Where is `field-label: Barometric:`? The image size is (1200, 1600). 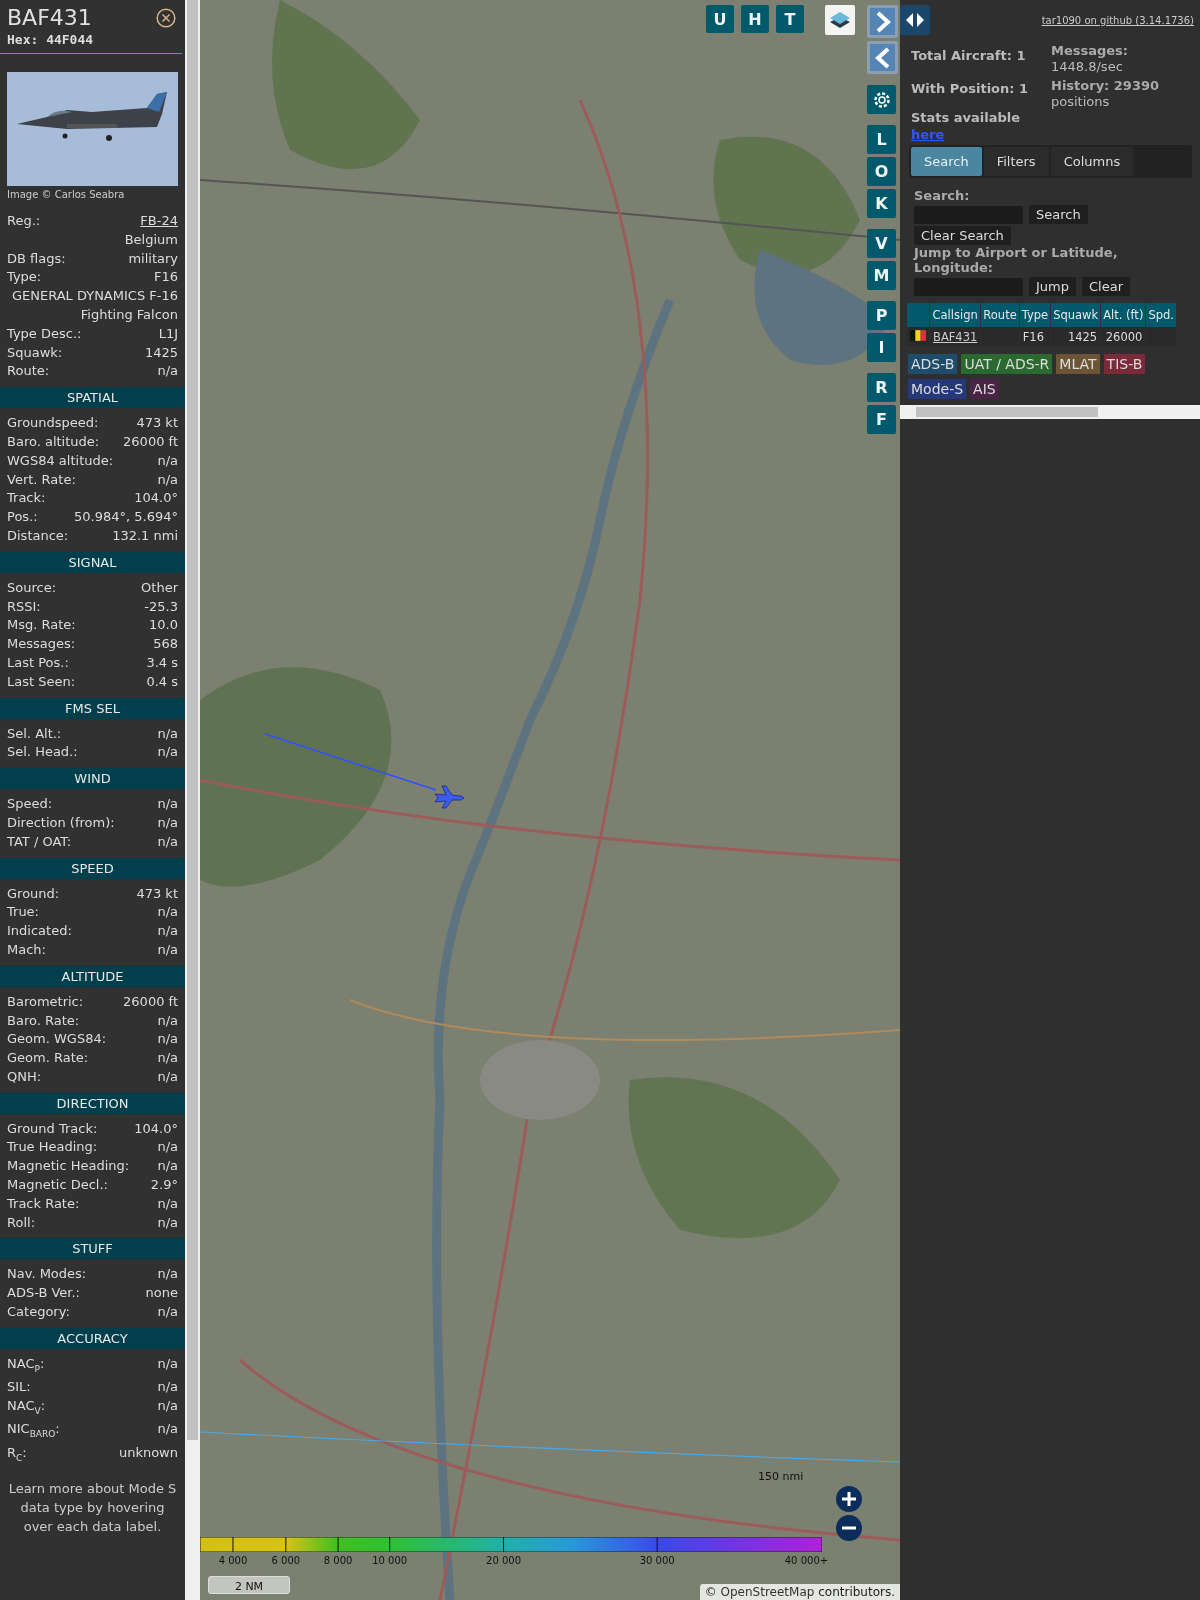
field-label: Barometric: is located at coordinates (45, 1001).